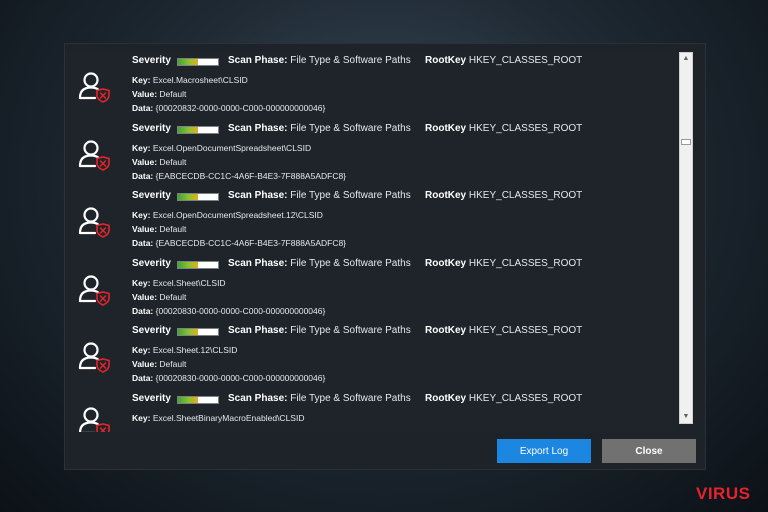  Describe the element at coordinates (240, 108) in the screenshot. I see `data-value: {00020832-0000-0000-C000-000000000046}` at that location.